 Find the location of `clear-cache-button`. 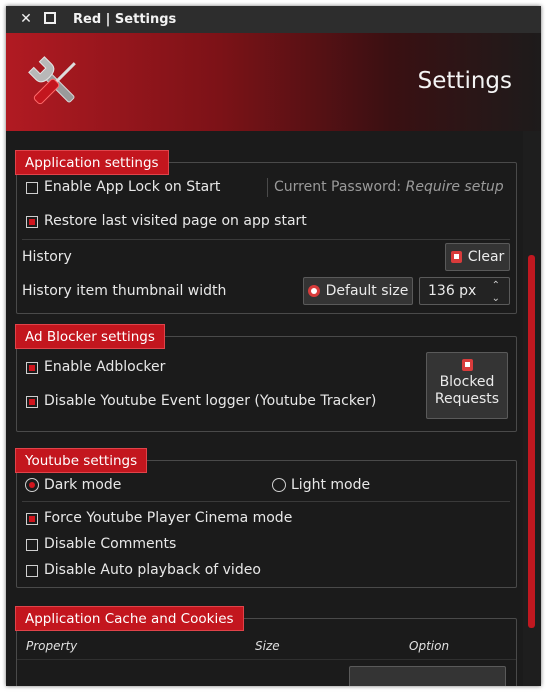

clear-cache-button is located at coordinates (427, 676).